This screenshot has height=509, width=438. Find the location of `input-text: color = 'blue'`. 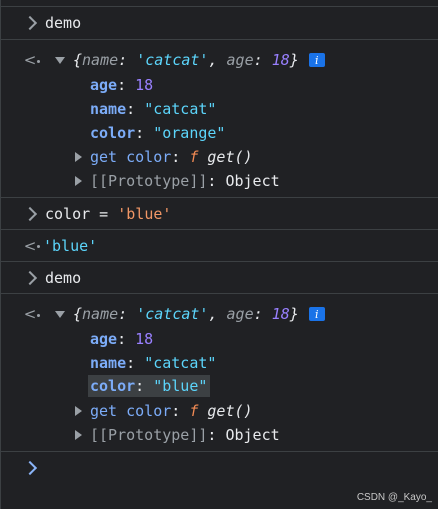

input-text: color = 'blue' is located at coordinates (108, 213).